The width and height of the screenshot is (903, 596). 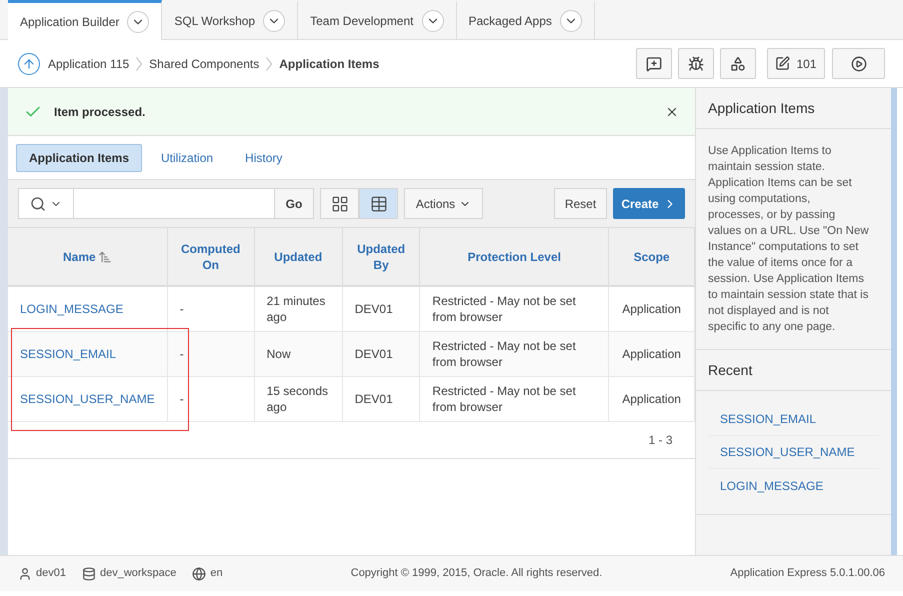 I want to click on shapes-toolbar-button, so click(x=738, y=63).